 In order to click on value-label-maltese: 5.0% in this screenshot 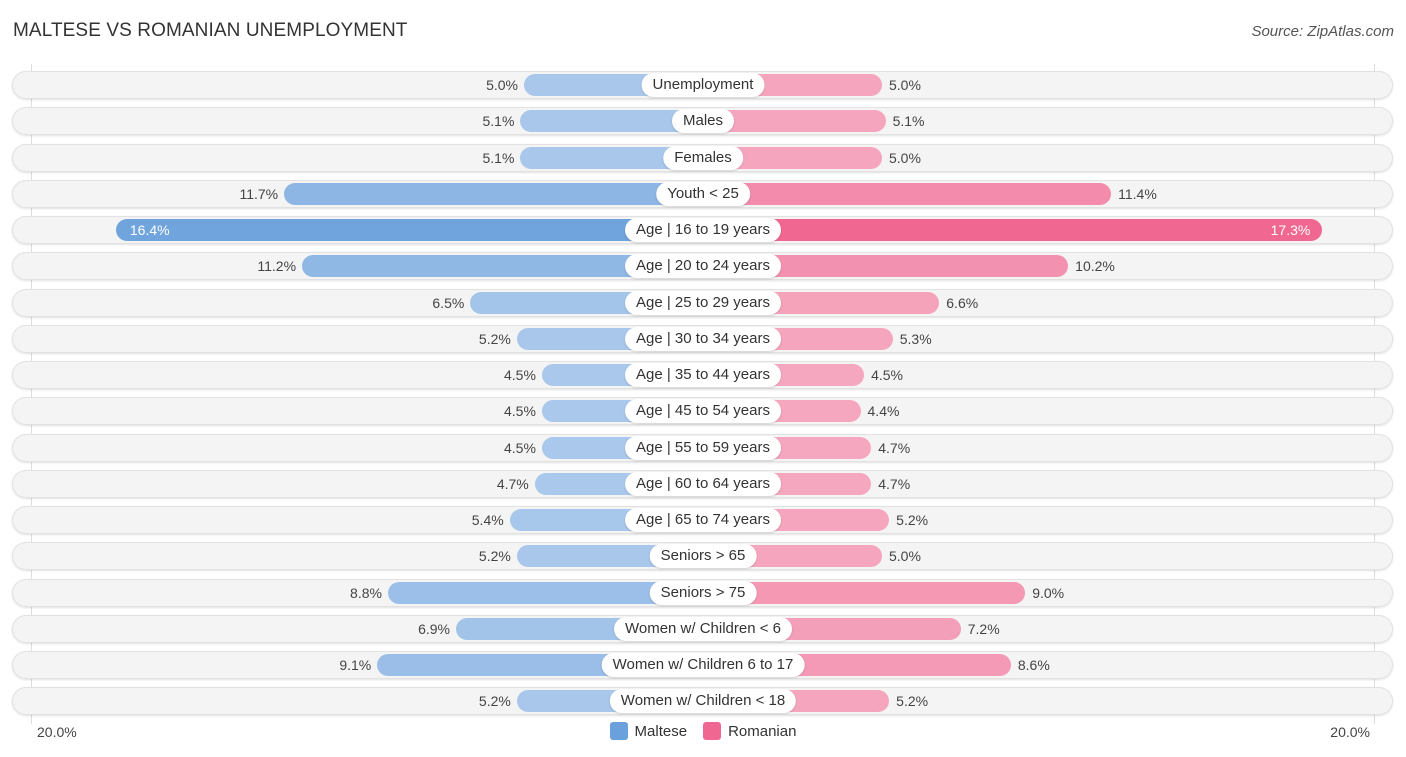, I will do `click(502, 85)`.